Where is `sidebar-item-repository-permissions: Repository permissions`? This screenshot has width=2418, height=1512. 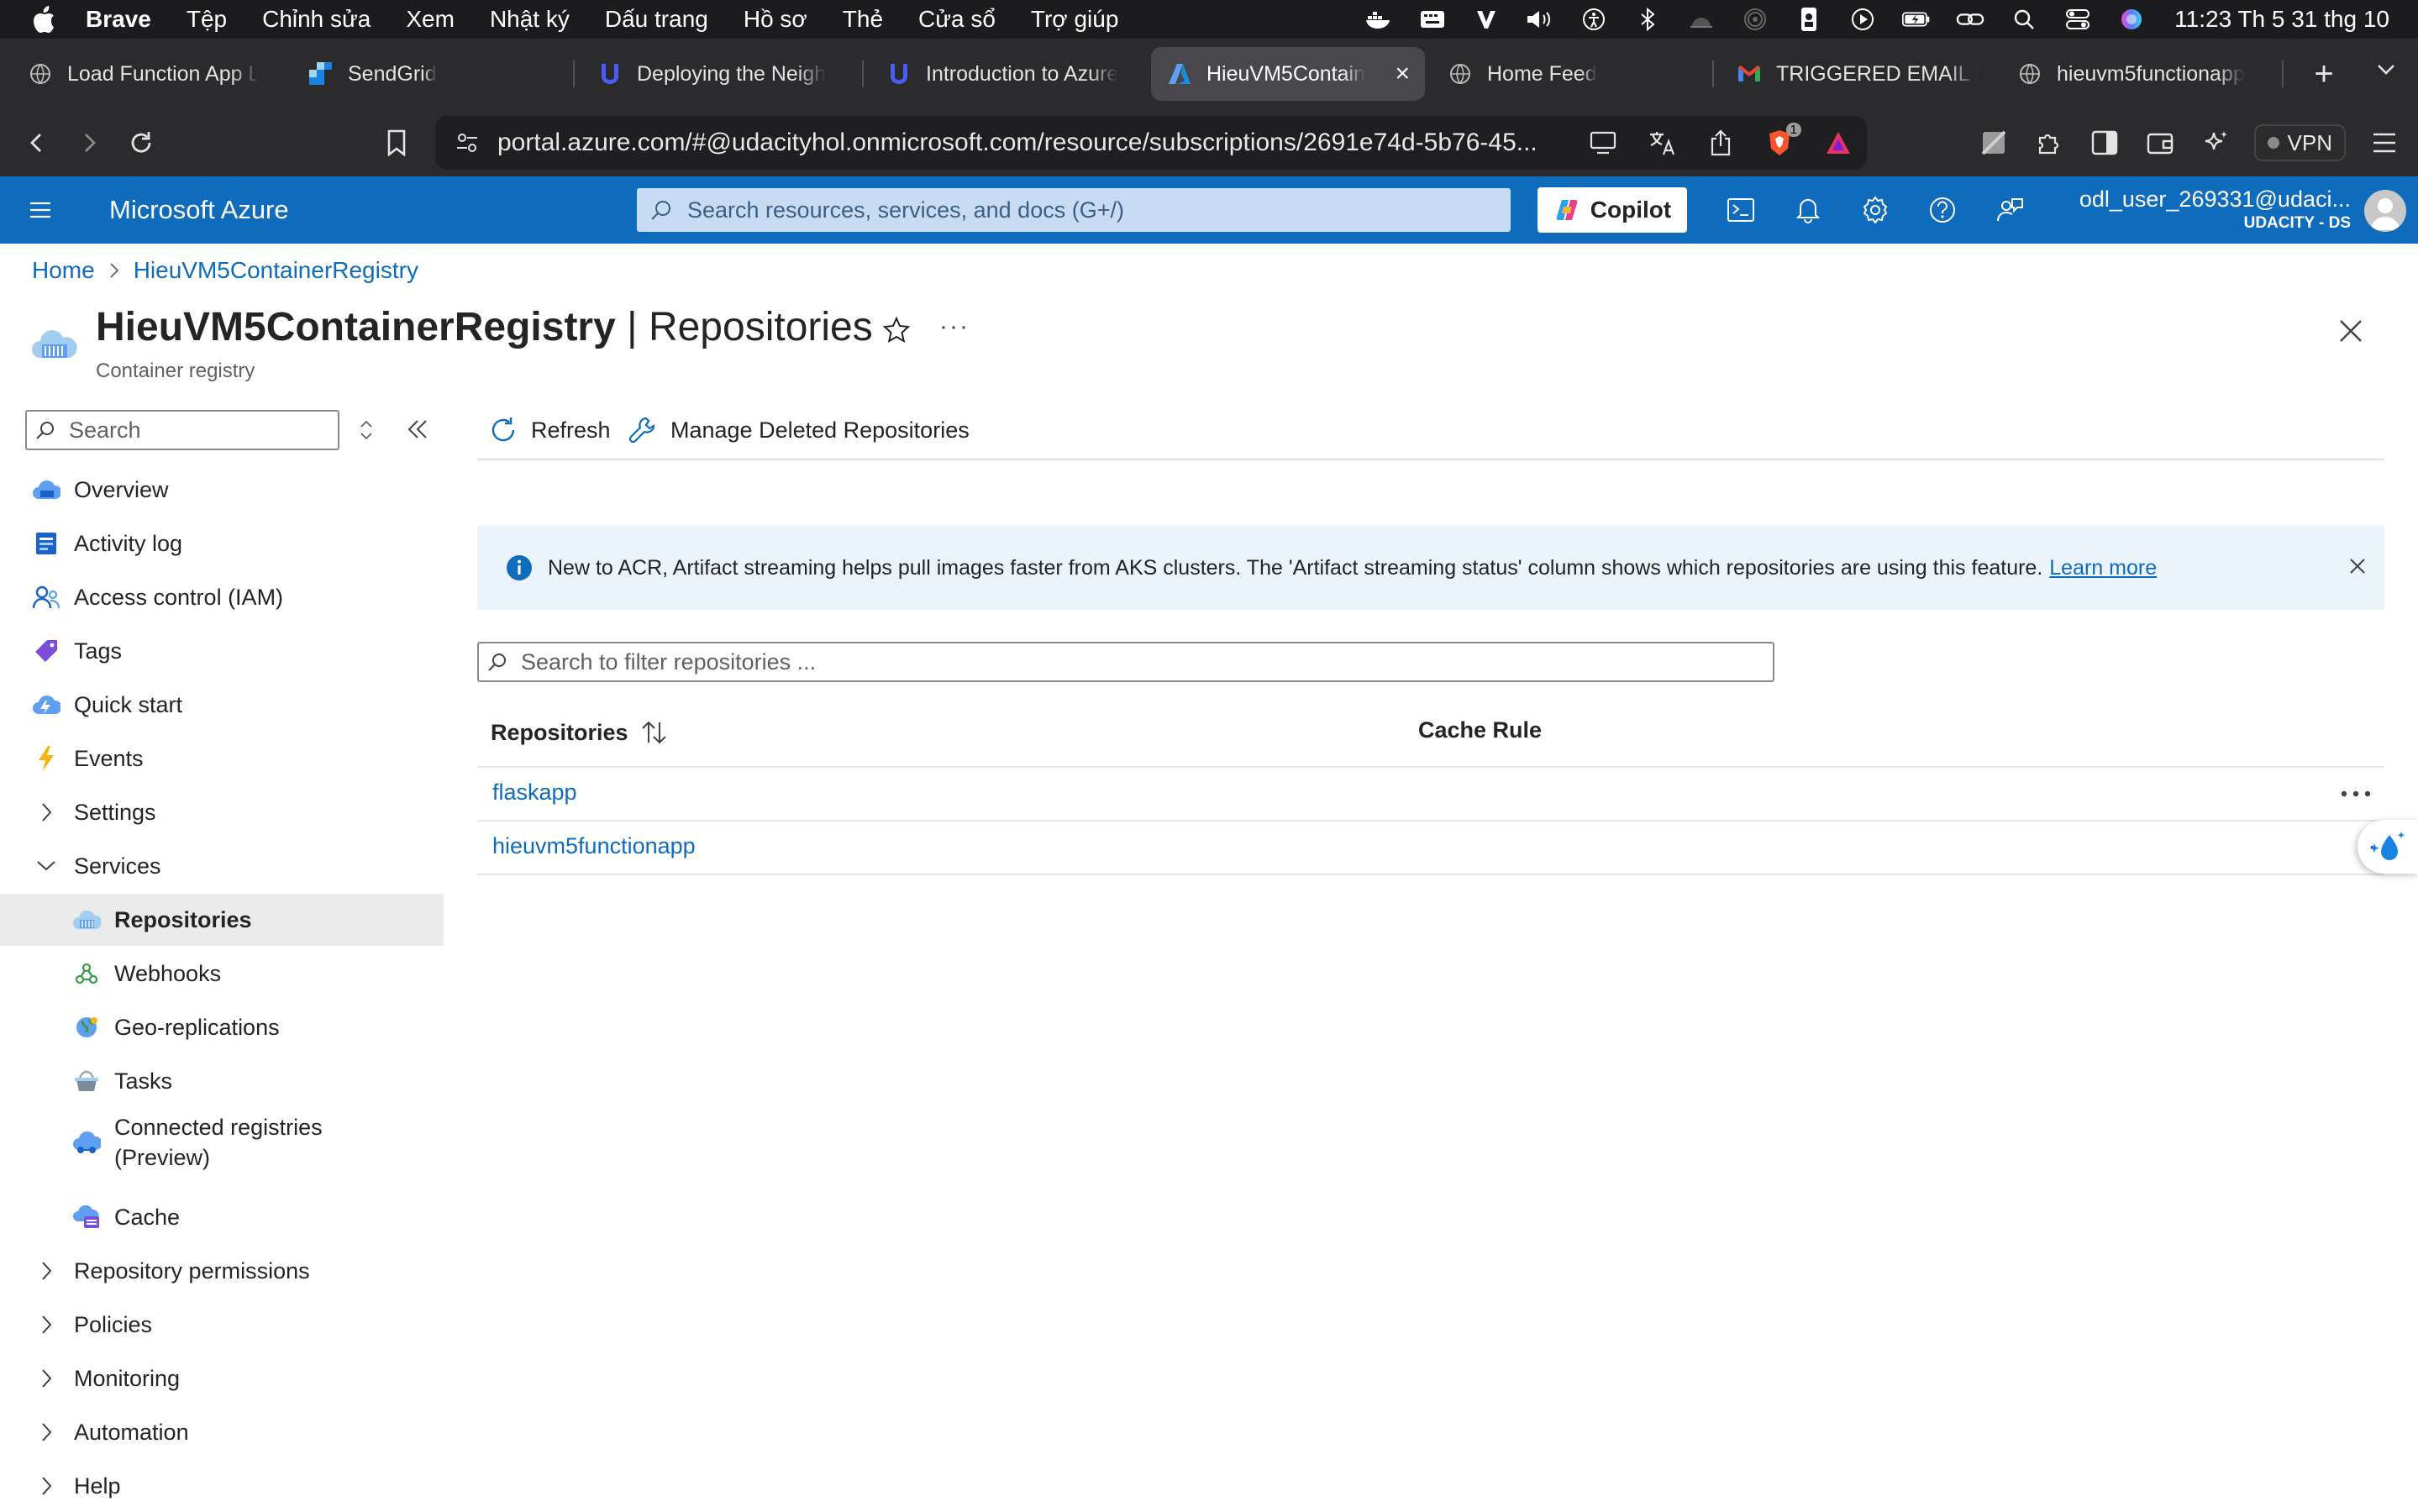
sidebar-item-repository-permissions: Repository permissions is located at coordinates (222, 1271).